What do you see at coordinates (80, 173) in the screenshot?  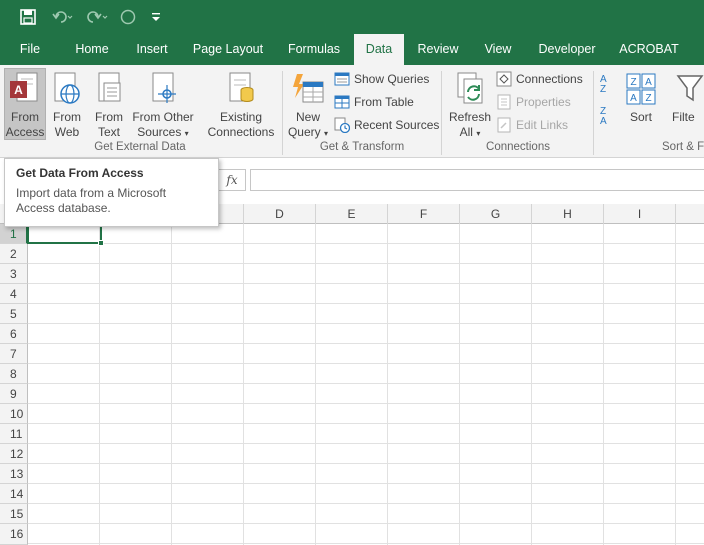 I see `tooltip-title: Get Data From Access` at bounding box center [80, 173].